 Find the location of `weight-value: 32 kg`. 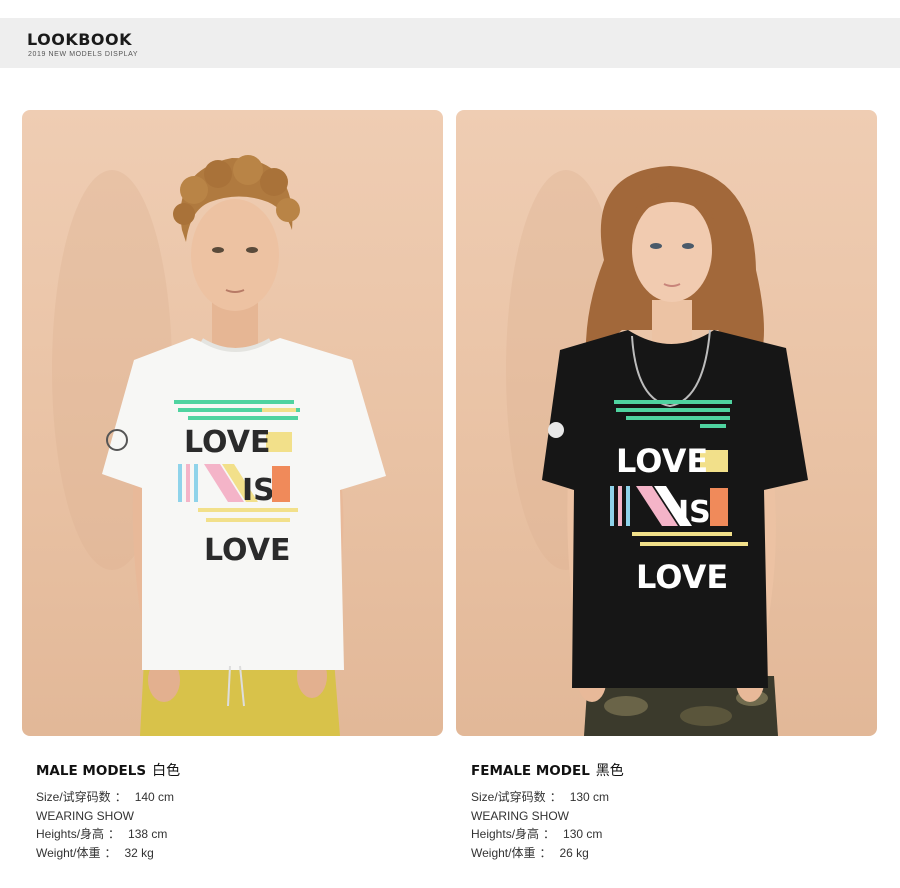

weight-value: 32 kg is located at coordinates (139, 852).